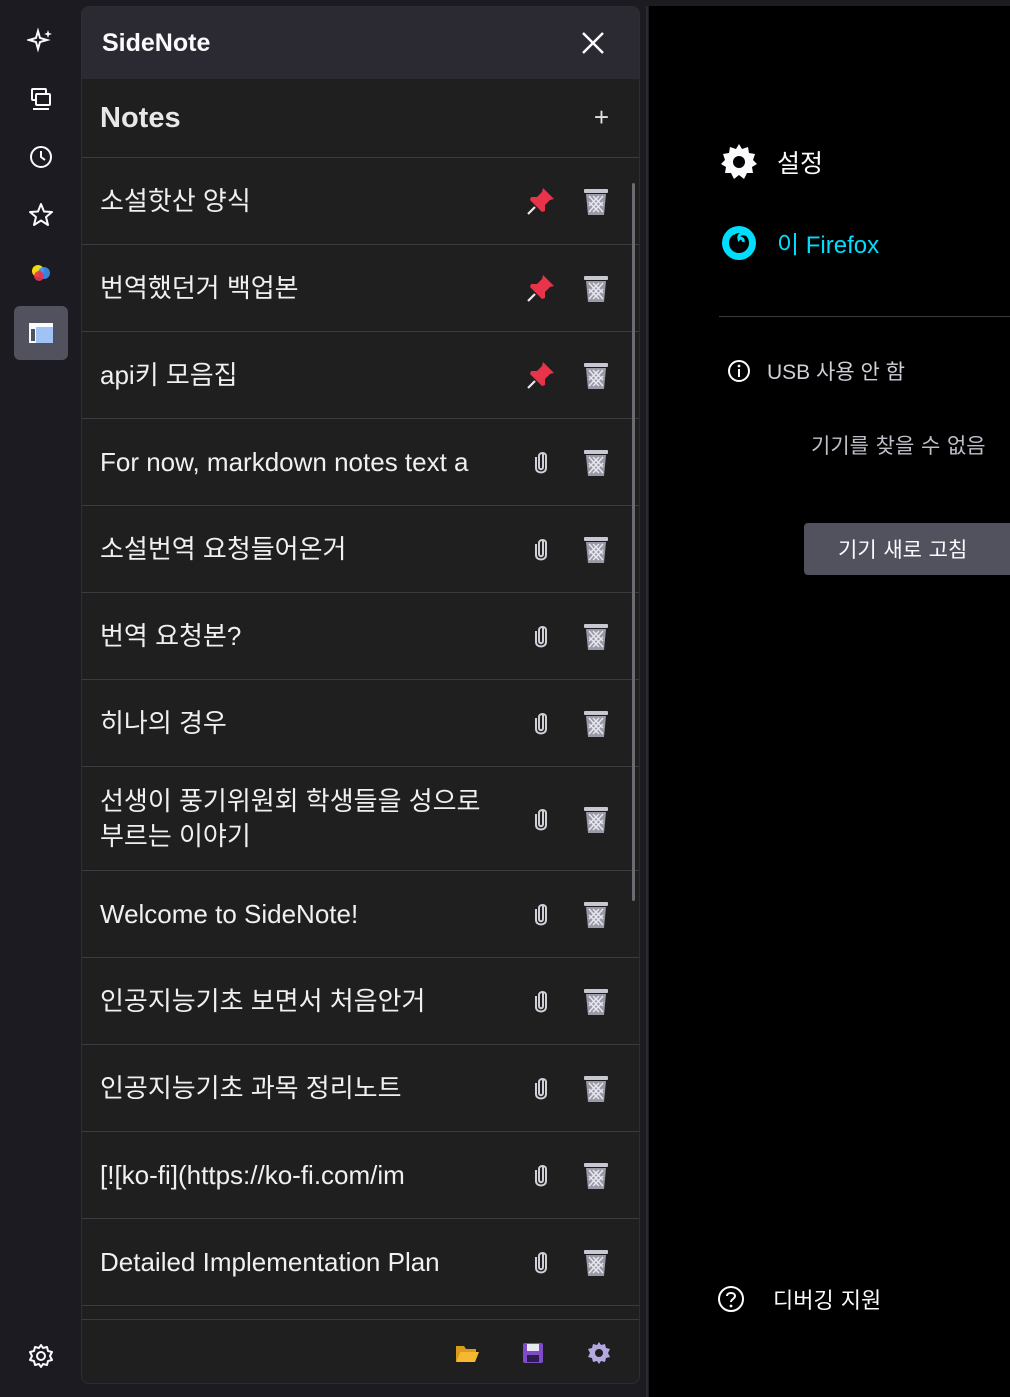 This screenshot has height=1397, width=1010. I want to click on note-title: 소설핫산 양식, so click(305, 201).